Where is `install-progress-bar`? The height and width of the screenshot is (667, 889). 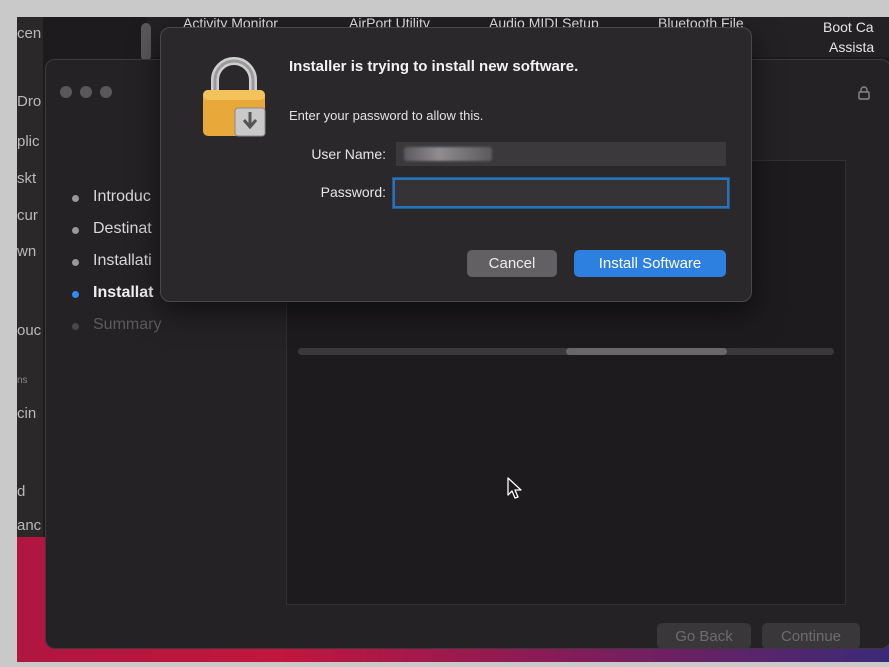
install-progress-bar is located at coordinates (566, 351).